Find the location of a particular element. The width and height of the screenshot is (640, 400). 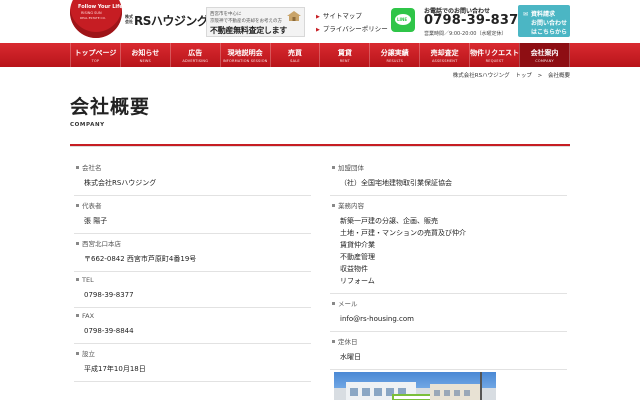

nav-label: 物件リクエスト is located at coordinates (495, 53).